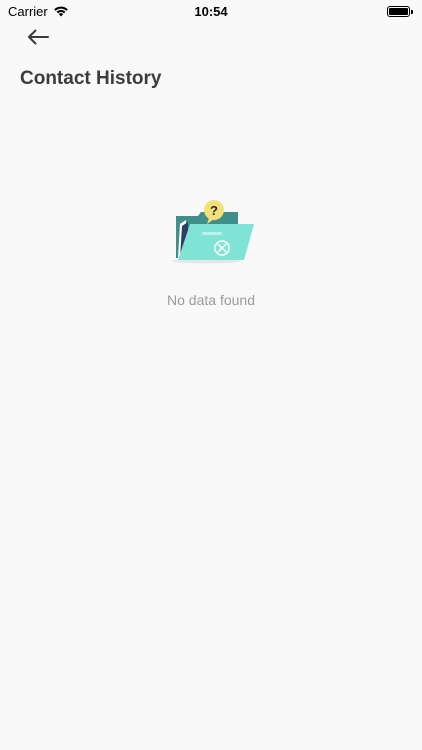 This screenshot has height=750, width=422. Describe the element at coordinates (28, 11) in the screenshot. I see `carrier-label: Carrier` at that location.